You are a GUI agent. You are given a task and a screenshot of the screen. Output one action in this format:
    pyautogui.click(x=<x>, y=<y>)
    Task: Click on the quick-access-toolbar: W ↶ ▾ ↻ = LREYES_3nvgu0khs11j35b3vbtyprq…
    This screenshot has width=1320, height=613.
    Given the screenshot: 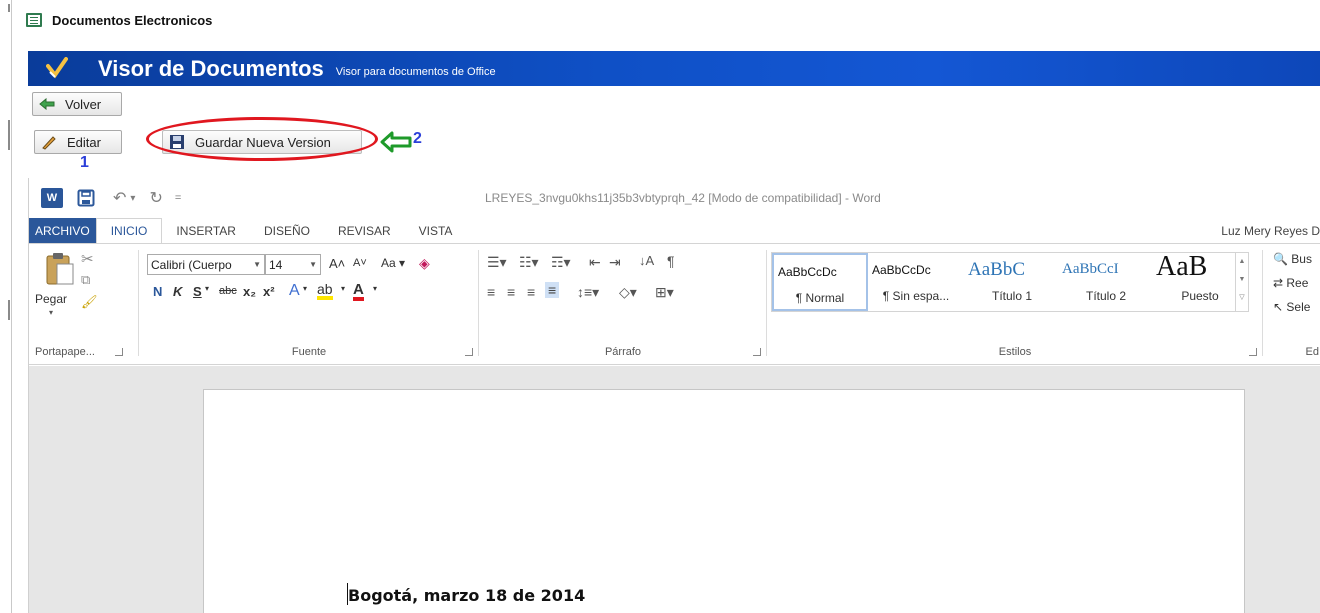 What is the action you would take?
    pyautogui.click(x=674, y=198)
    